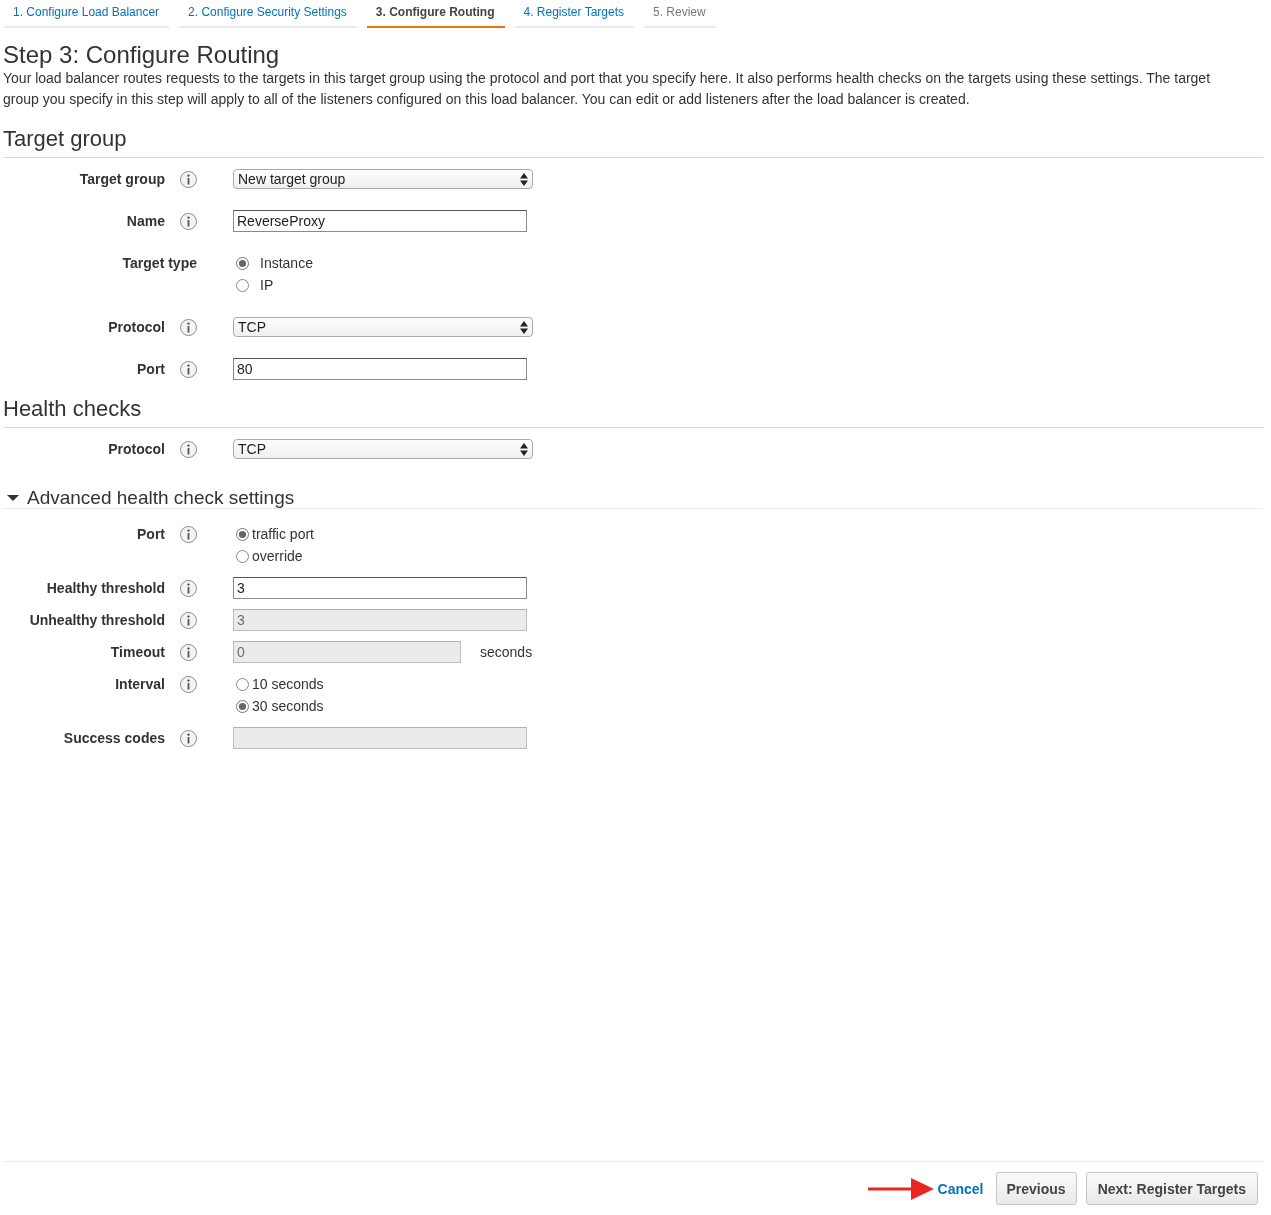 The height and width of the screenshot is (1215, 1271). What do you see at coordinates (380, 588) in the screenshot?
I see `text-input: 3` at bounding box center [380, 588].